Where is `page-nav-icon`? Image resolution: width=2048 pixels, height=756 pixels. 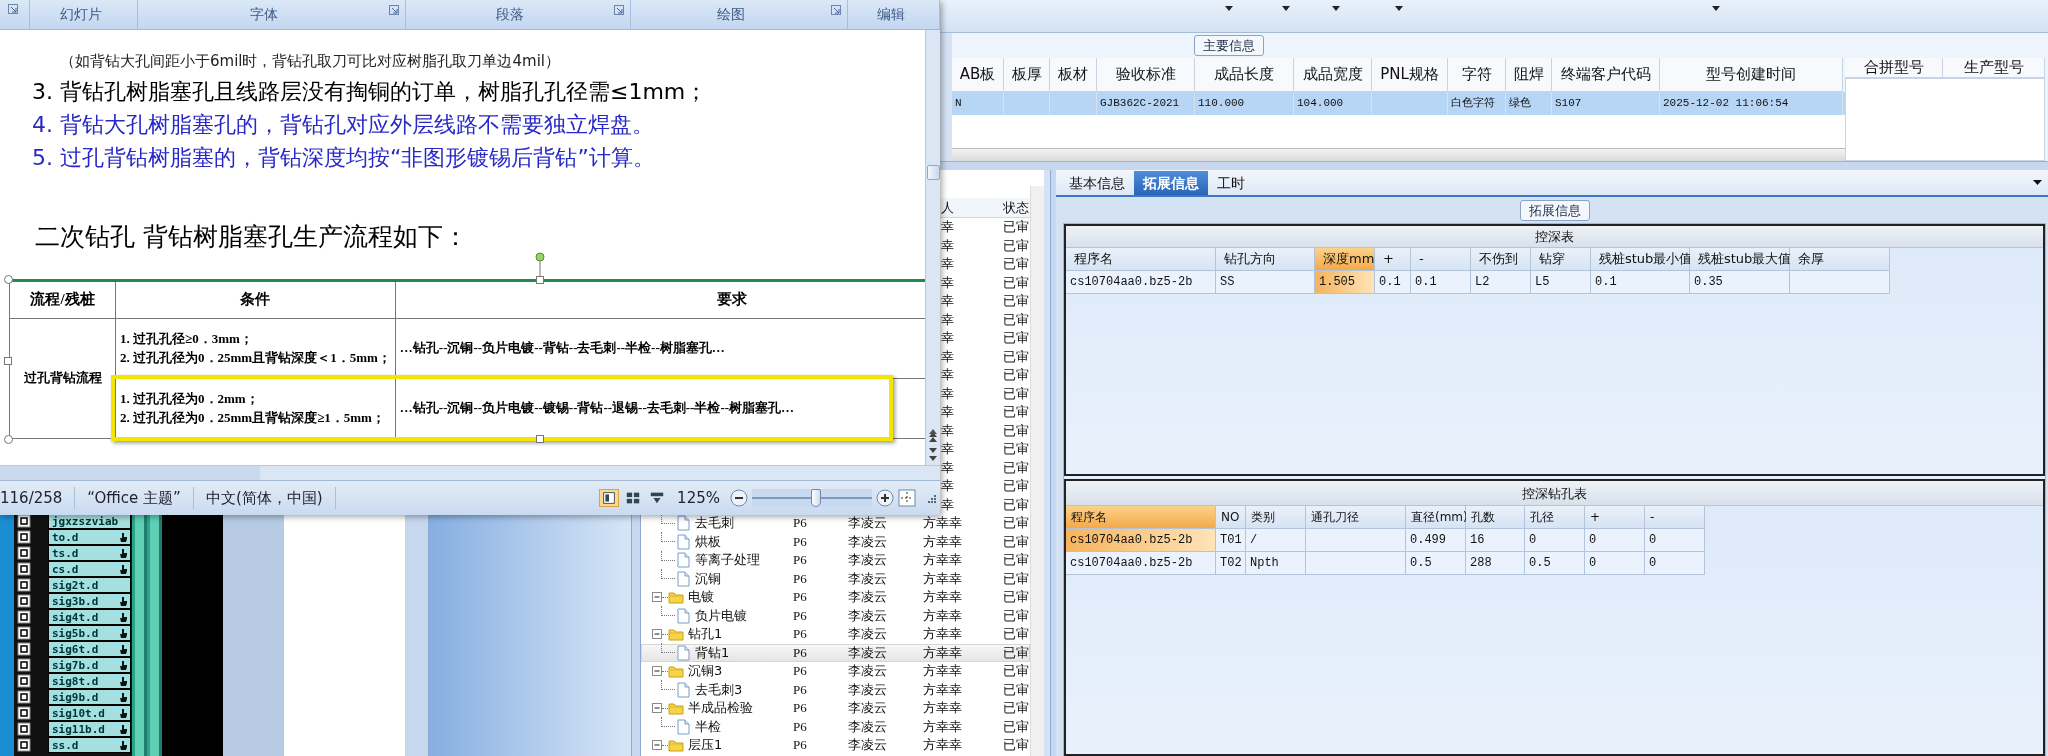
page-nav-icon is located at coordinates (933, 445).